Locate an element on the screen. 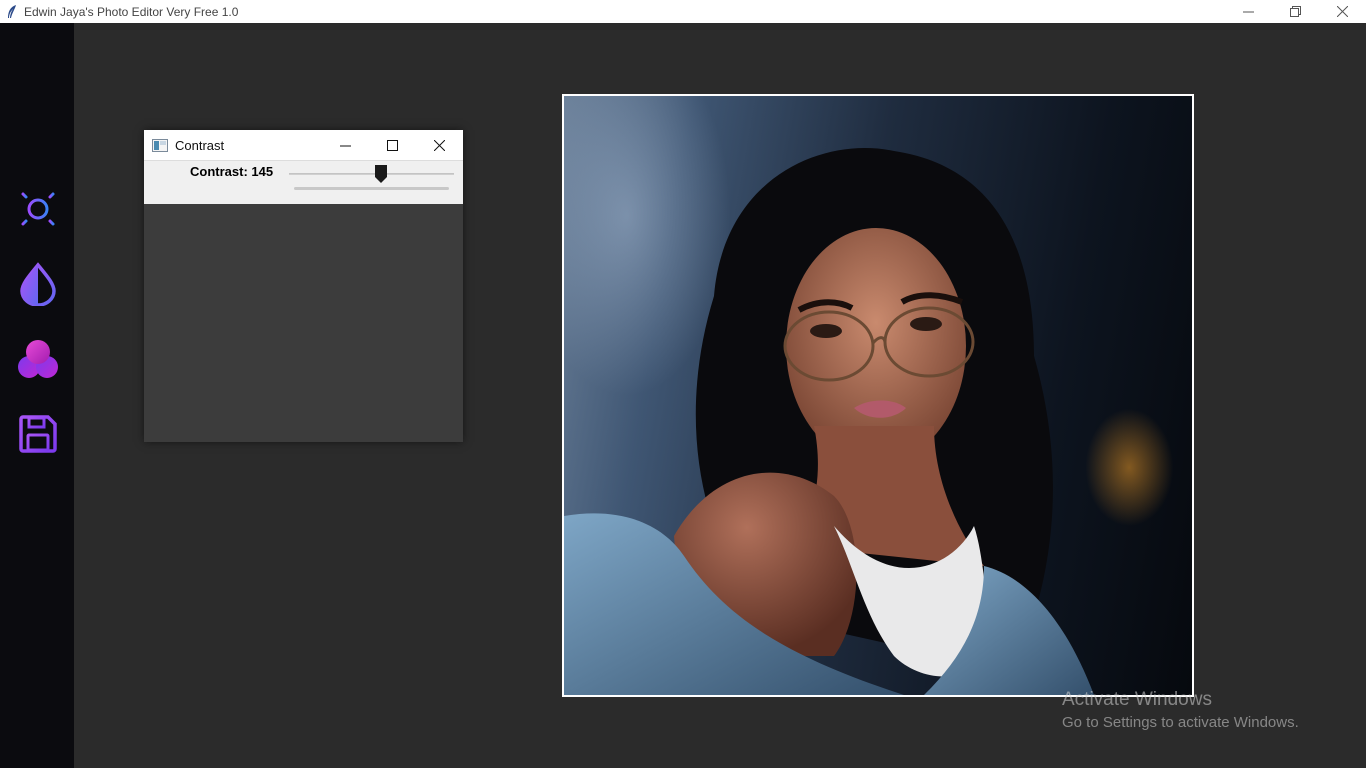  contrast-controls: Contrast: 145 is located at coordinates (303, 182).